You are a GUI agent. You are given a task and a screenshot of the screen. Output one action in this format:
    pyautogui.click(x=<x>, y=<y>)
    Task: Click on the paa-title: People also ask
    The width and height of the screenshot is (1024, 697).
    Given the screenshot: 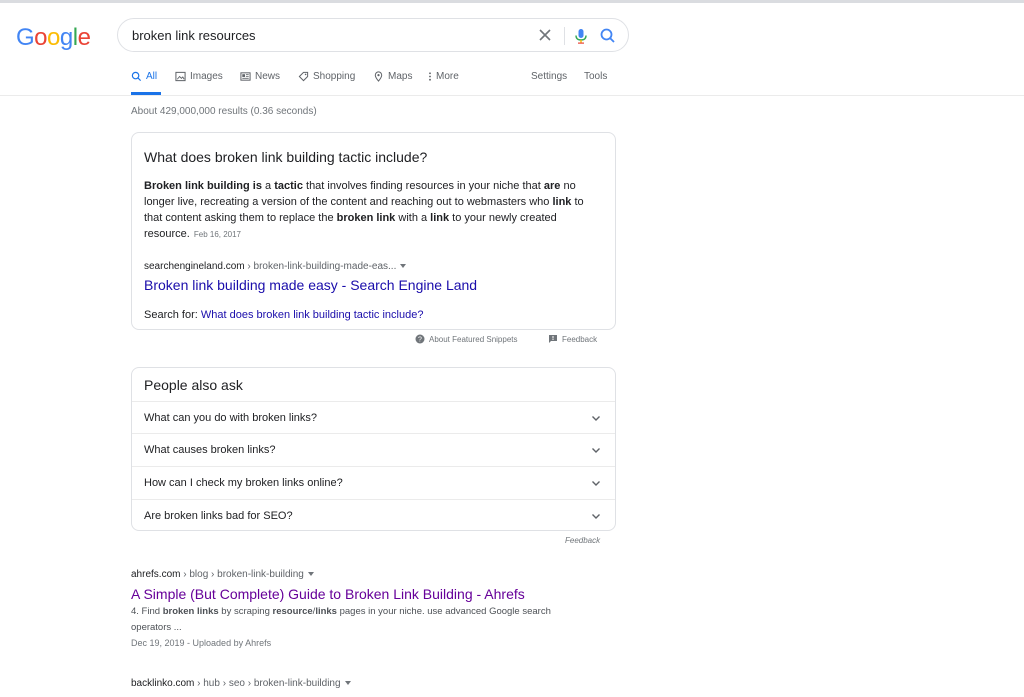 What is the action you would take?
    pyautogui.click(x=193, y=385)
    